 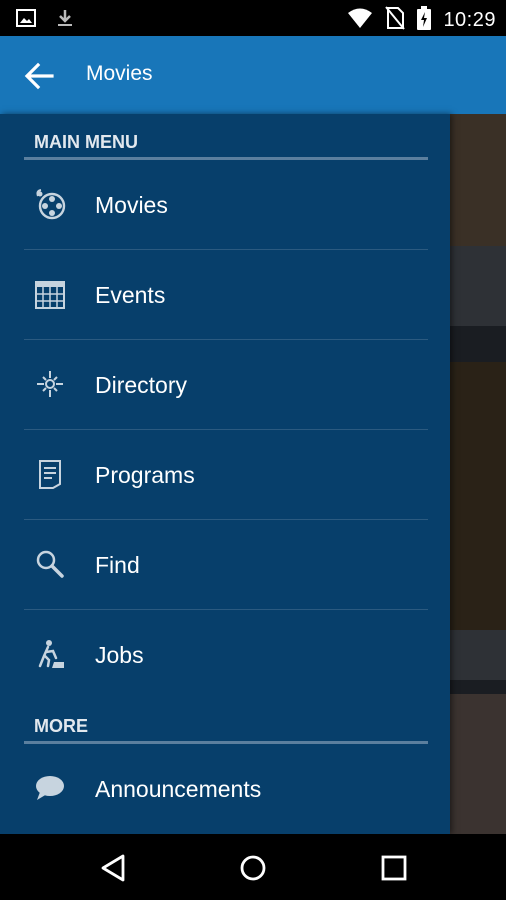 I want to click on nav-back-button, so click(x=114, y=868).